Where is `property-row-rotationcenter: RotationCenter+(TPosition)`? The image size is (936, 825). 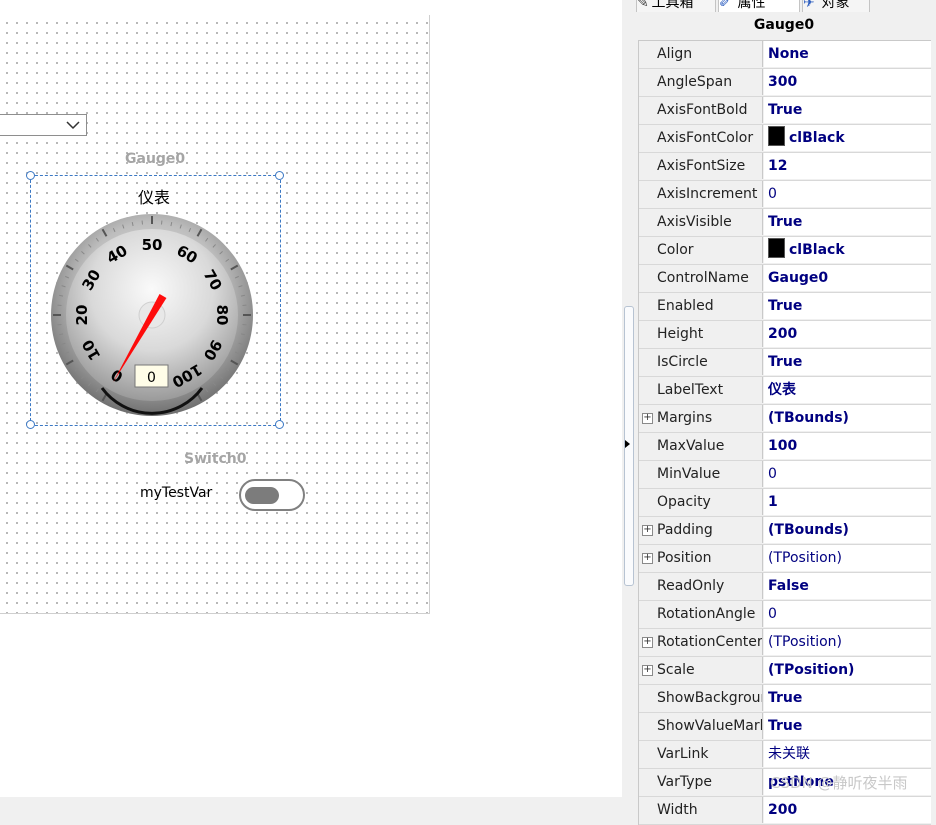
property-row-rotationcenter: RotationCenter+(TPosition) is located at coordinates (785, 643).